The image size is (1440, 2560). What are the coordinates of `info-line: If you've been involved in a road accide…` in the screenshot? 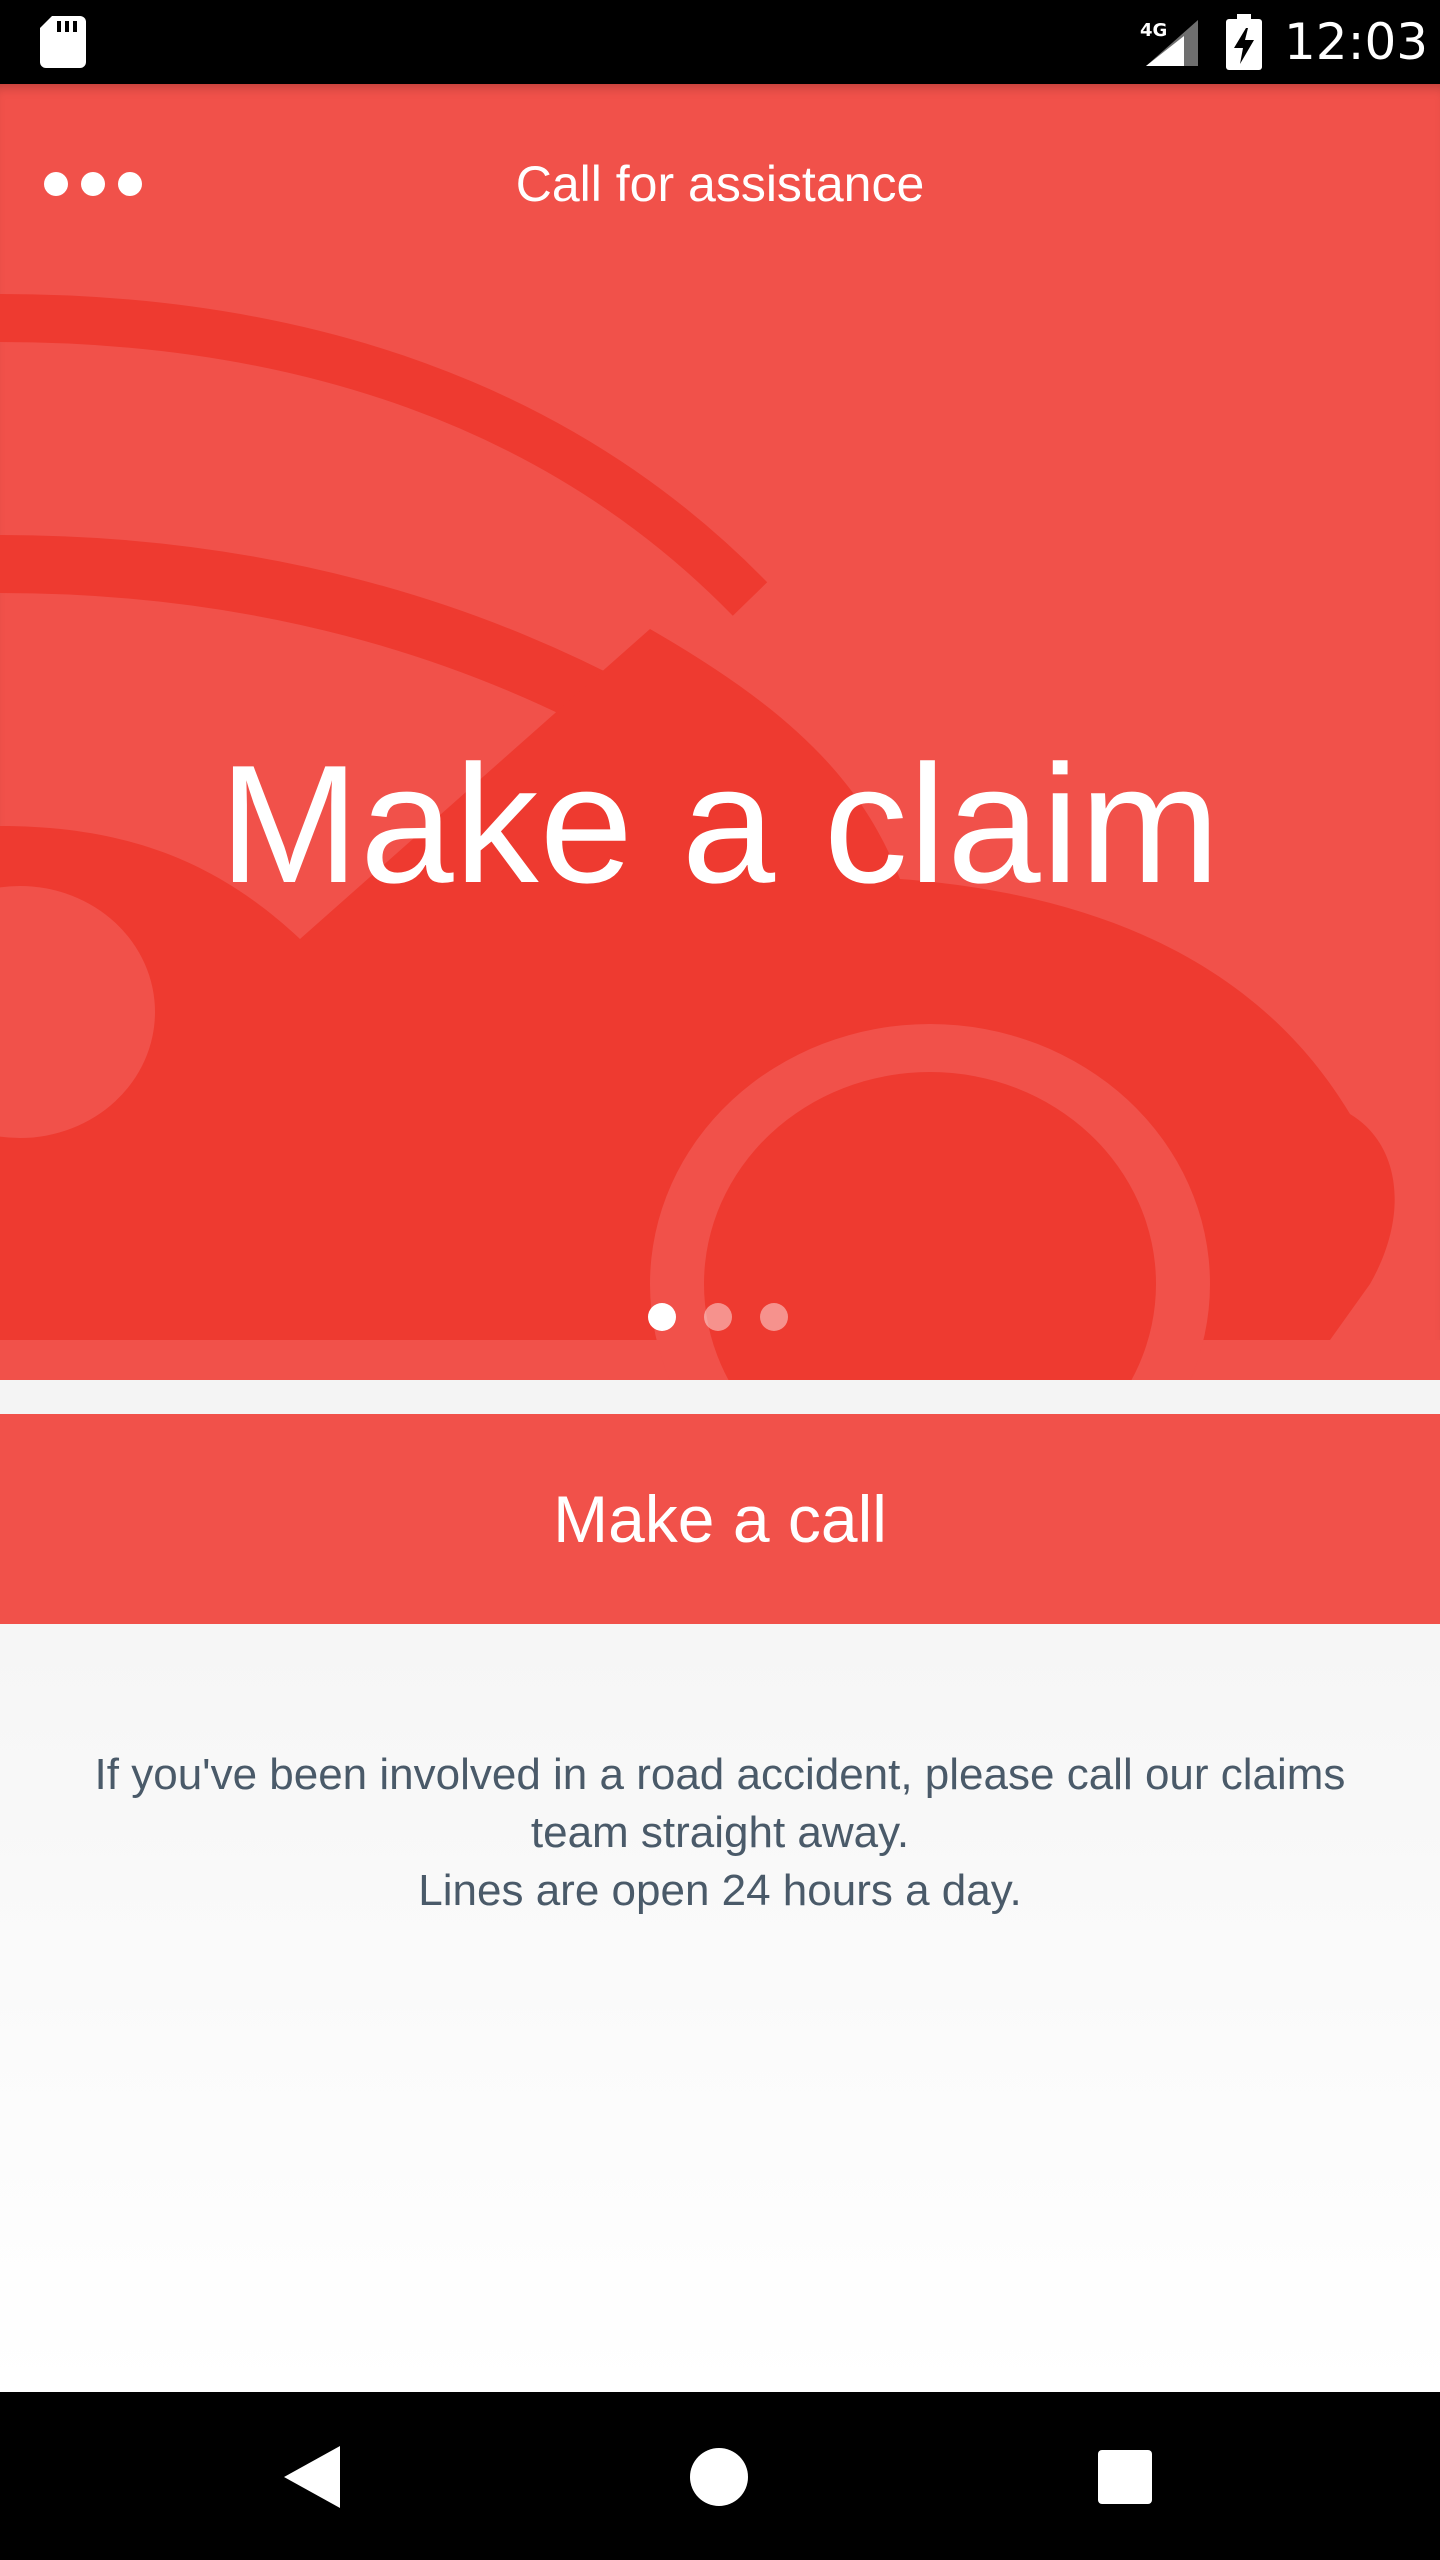 It's located at (720, 1774).